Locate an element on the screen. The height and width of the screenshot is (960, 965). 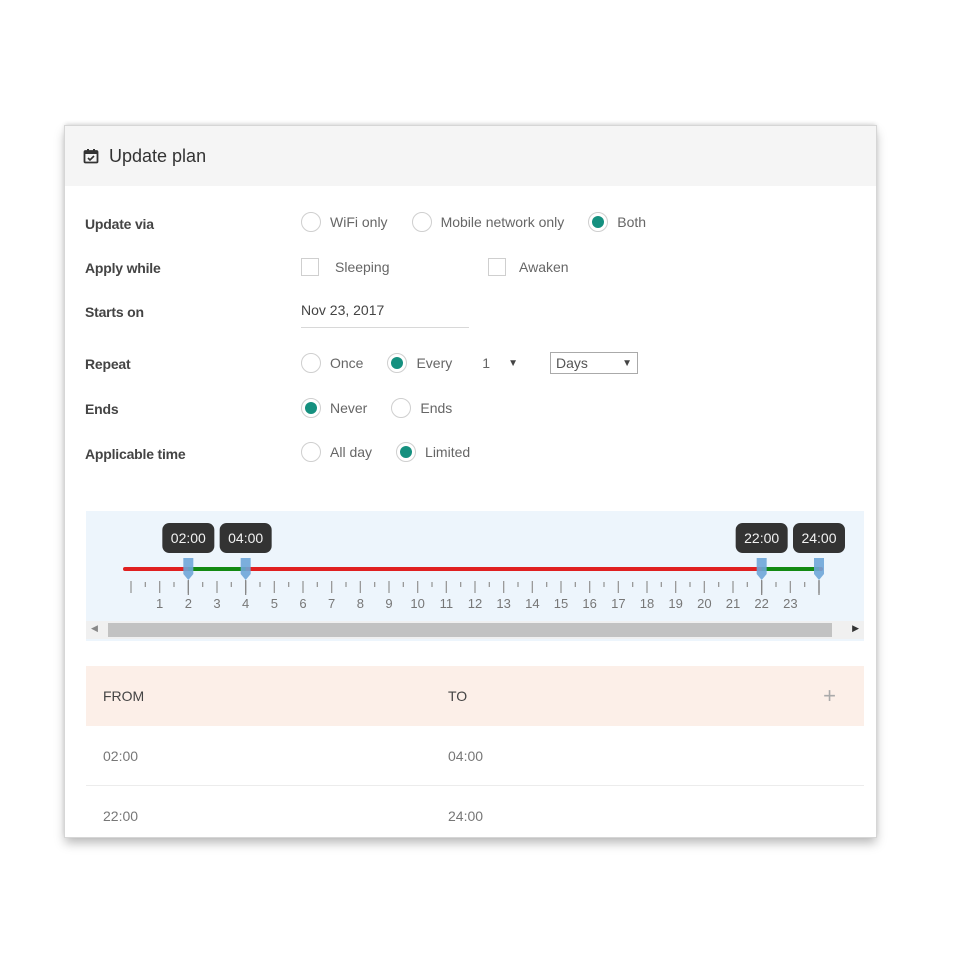
tick-label: 15 is located at coordinates (561, 603).